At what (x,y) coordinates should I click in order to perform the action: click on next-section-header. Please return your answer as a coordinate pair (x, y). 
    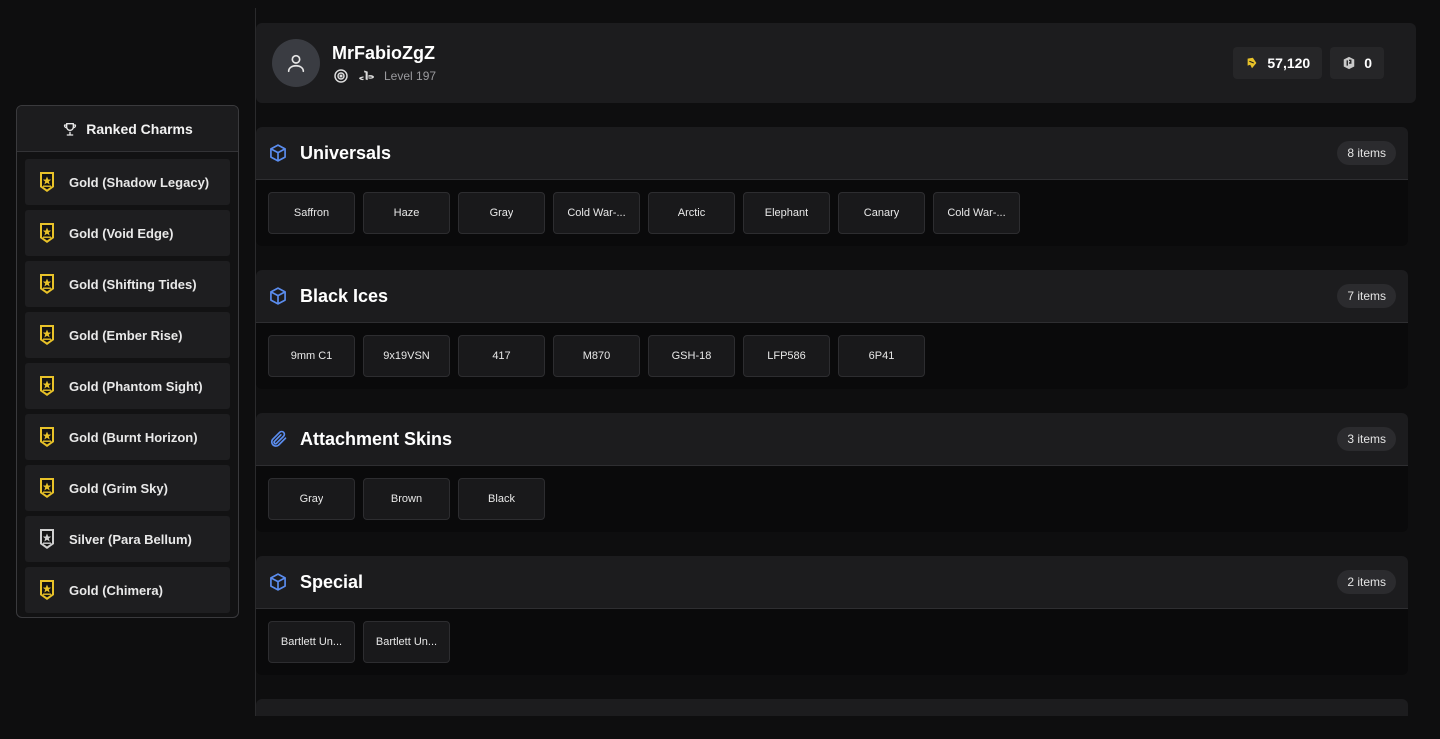
    Looking at the image, I should click on (832, 707).